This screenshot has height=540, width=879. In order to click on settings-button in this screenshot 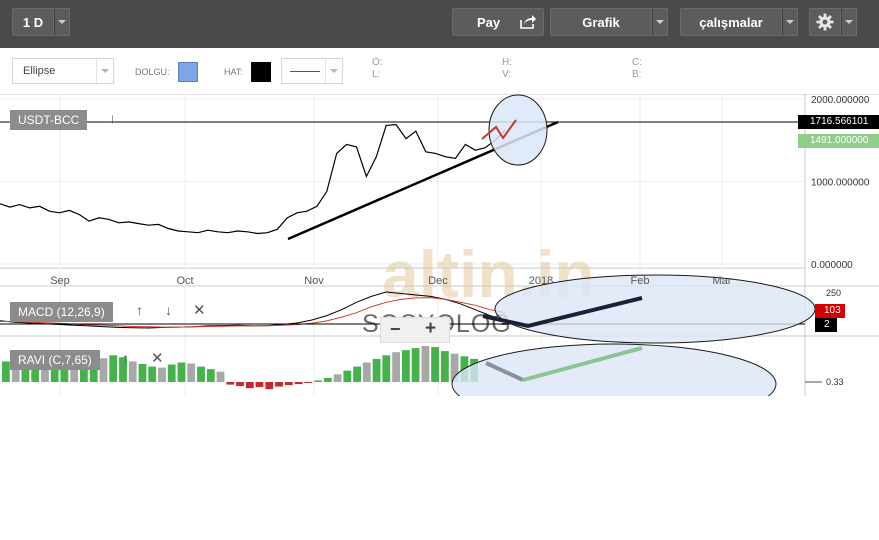, I will do `click(825, 22)`.